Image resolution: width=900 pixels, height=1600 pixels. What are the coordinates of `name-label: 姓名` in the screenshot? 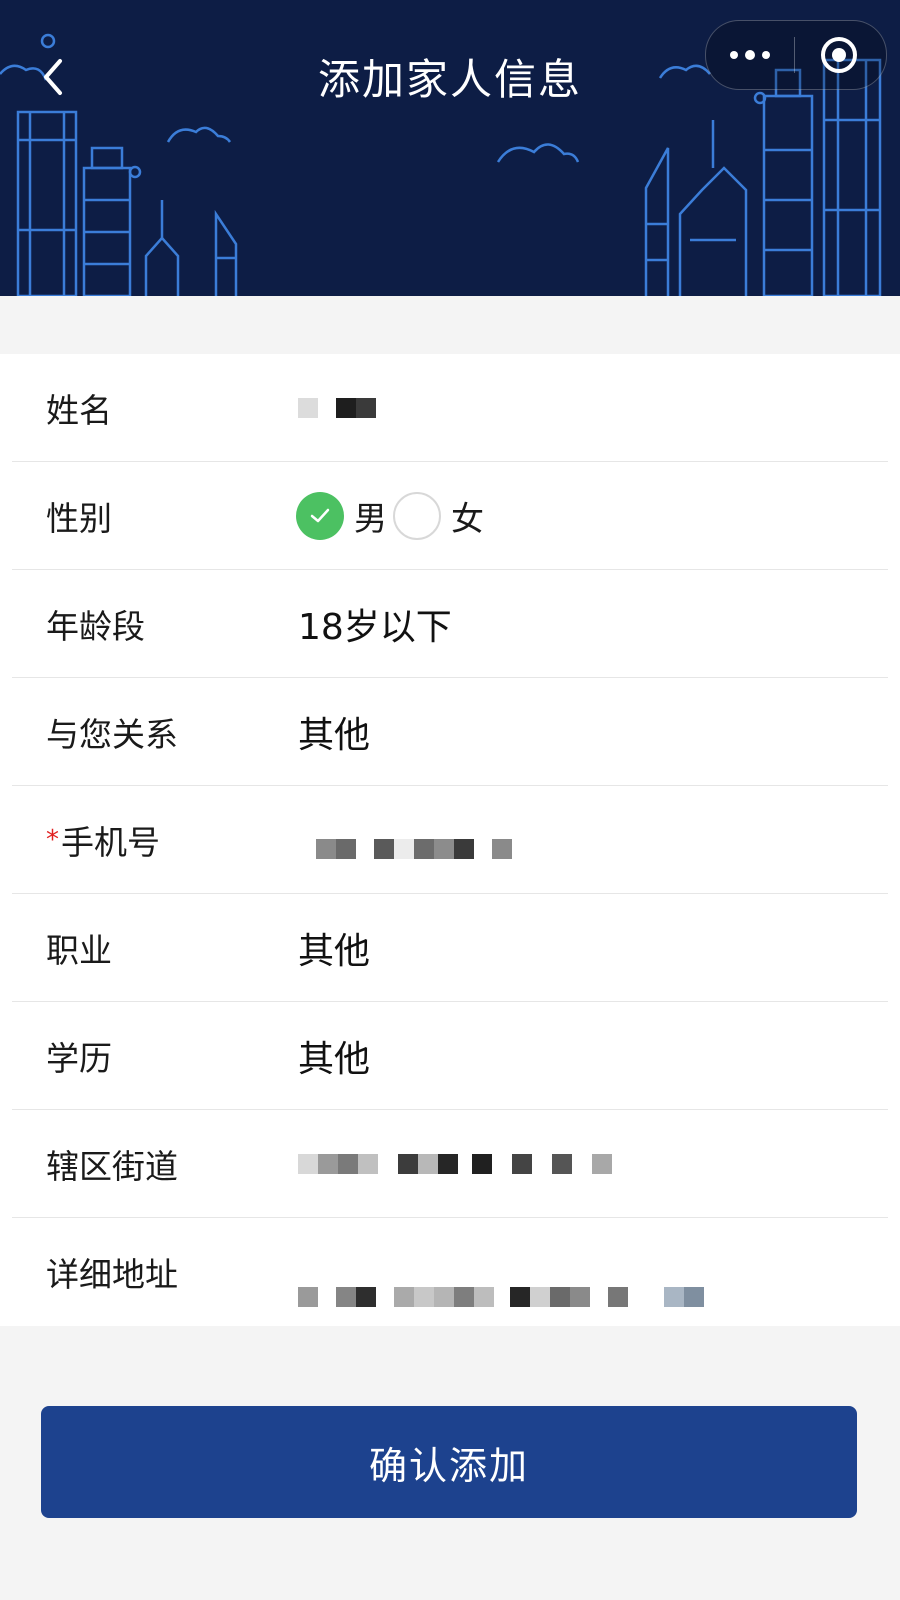 It's located at (79, 410).